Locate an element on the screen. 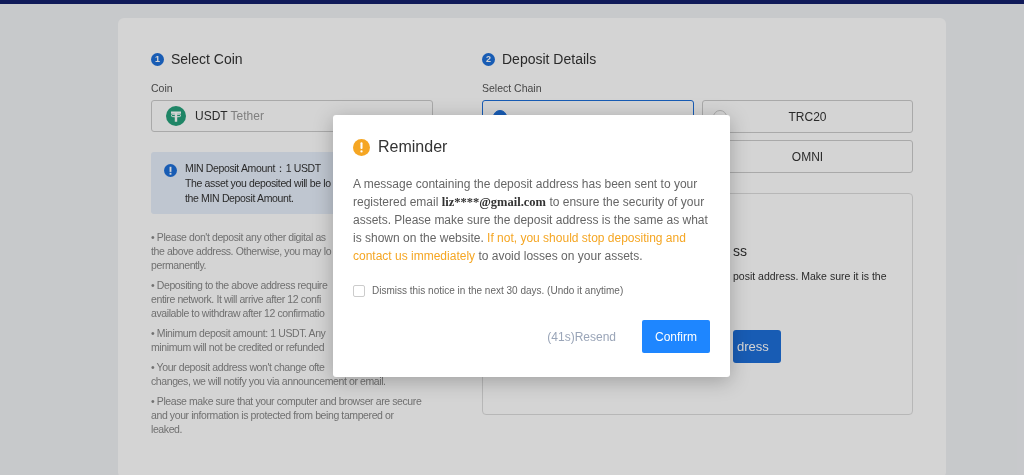  dialog-message: A message containing the deposit address has been sent to your registered email liz****@gmail.com to ensure the security of your assets. Please make sure the deposit address is the same as what is shown on the website. If not, you should stop depositing and contact us immediately to avoid losses on your assets. is located at coordinates (531, 220).